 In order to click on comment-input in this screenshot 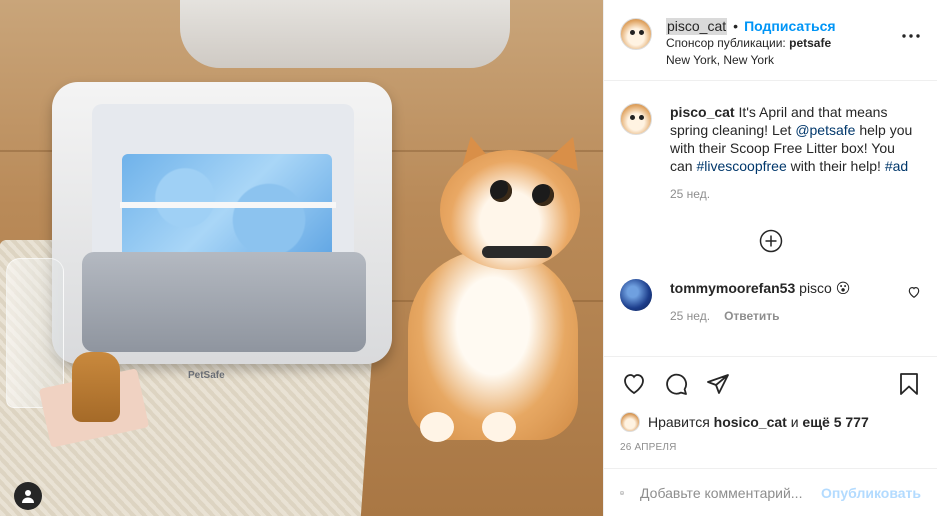, I will do `click(731, 492)`.